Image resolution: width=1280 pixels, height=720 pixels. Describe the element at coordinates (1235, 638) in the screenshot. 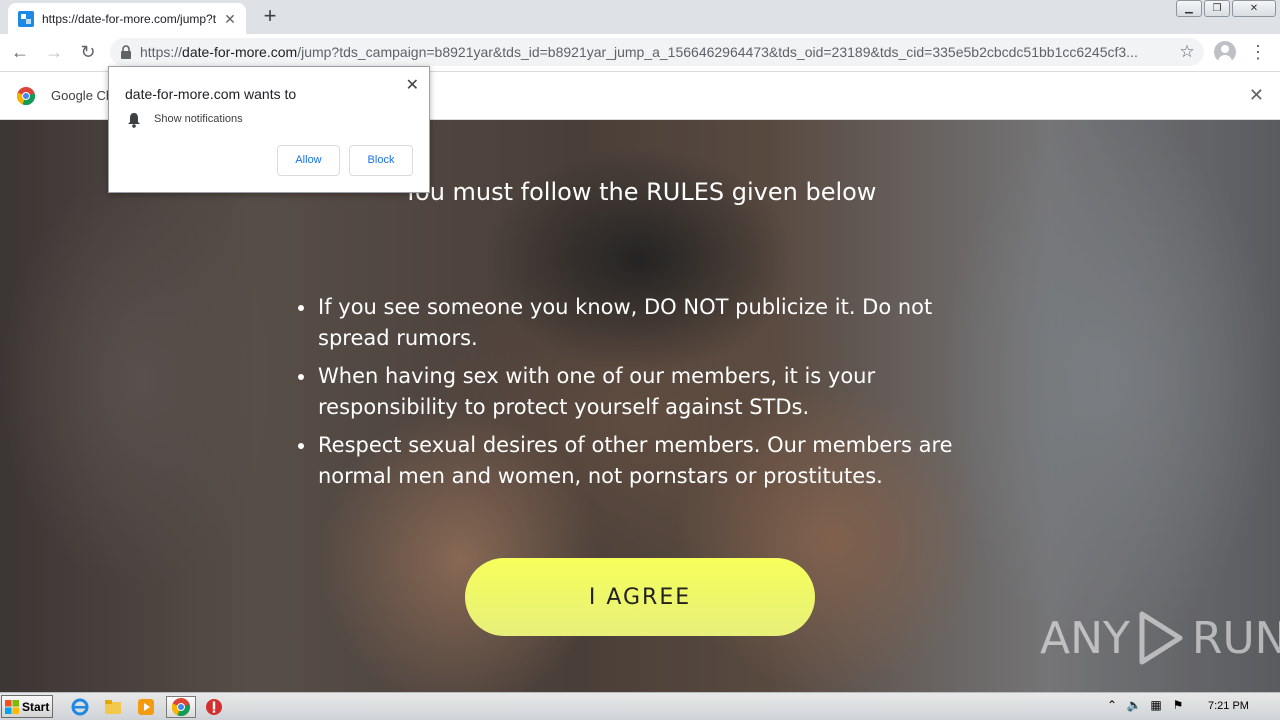

I see `watermark-right: RUN` at that location.